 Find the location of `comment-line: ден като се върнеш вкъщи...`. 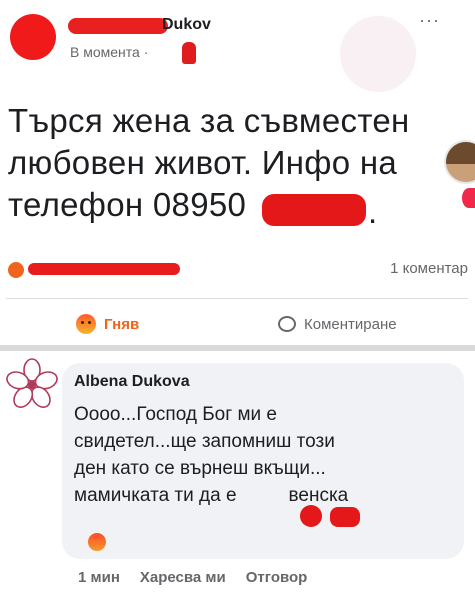

comment-line: ден като се върнеш вкъщи... is located at coordinates (200, 468).